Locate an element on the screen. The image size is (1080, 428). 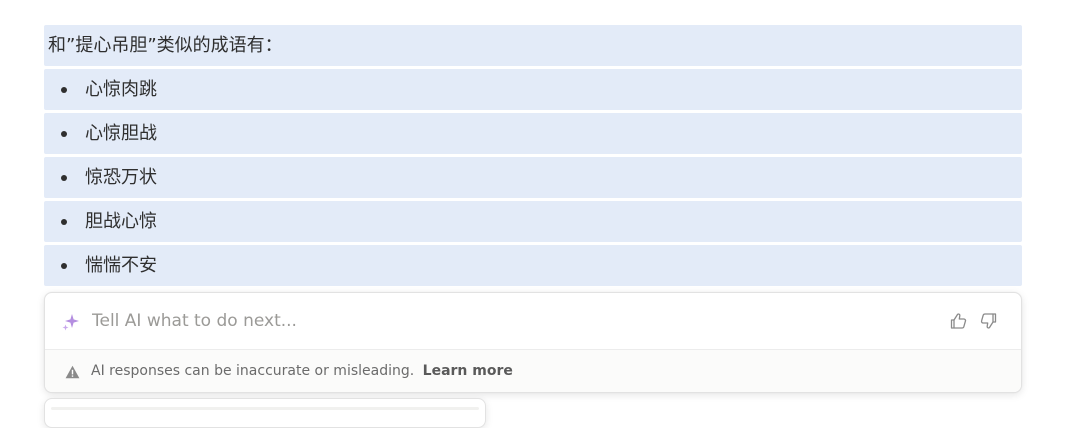
list-item: 心惊肉跳 is located at coordinates (533, 89).